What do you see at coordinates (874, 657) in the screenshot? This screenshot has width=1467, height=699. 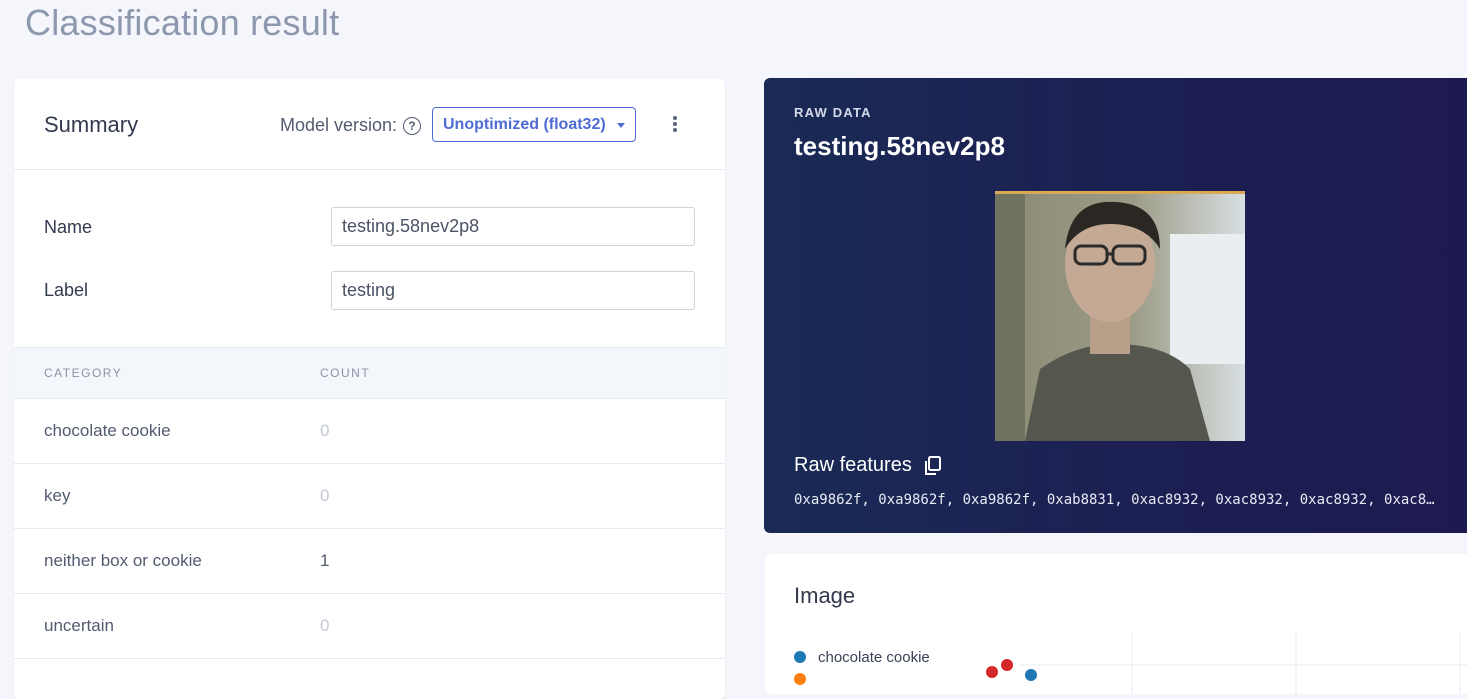 I see `legend-label: chocolate cookie` at bounding box center [874, 657].